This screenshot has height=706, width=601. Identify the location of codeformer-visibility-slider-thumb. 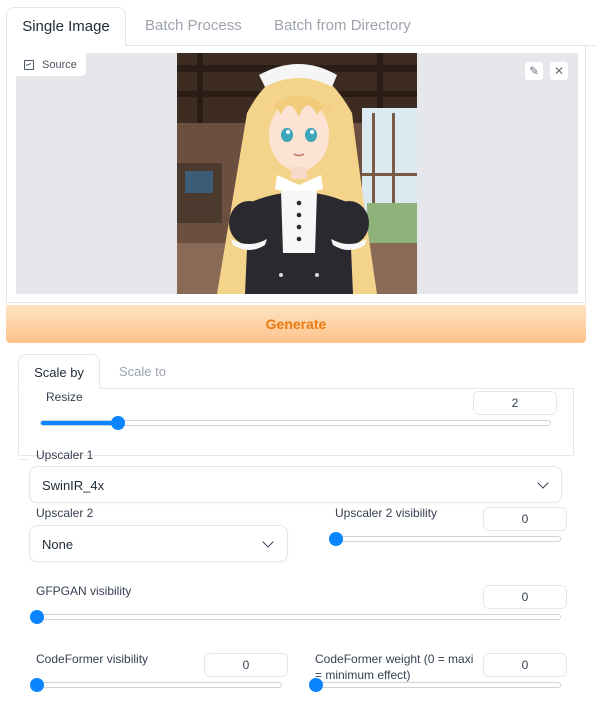
(37, 685).